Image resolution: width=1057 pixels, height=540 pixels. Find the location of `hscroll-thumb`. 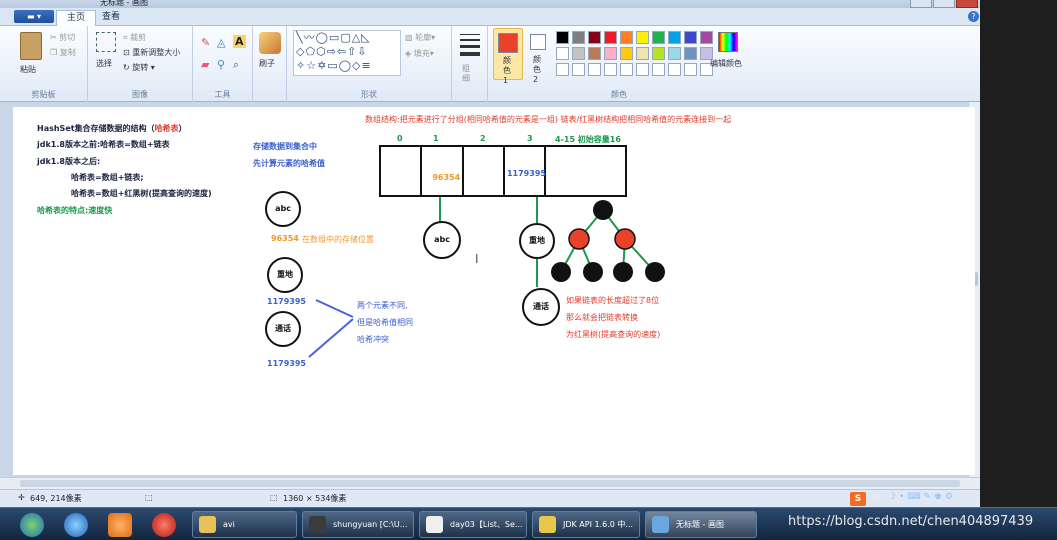

hscroll-thumb is located at coordinates (490, 483).